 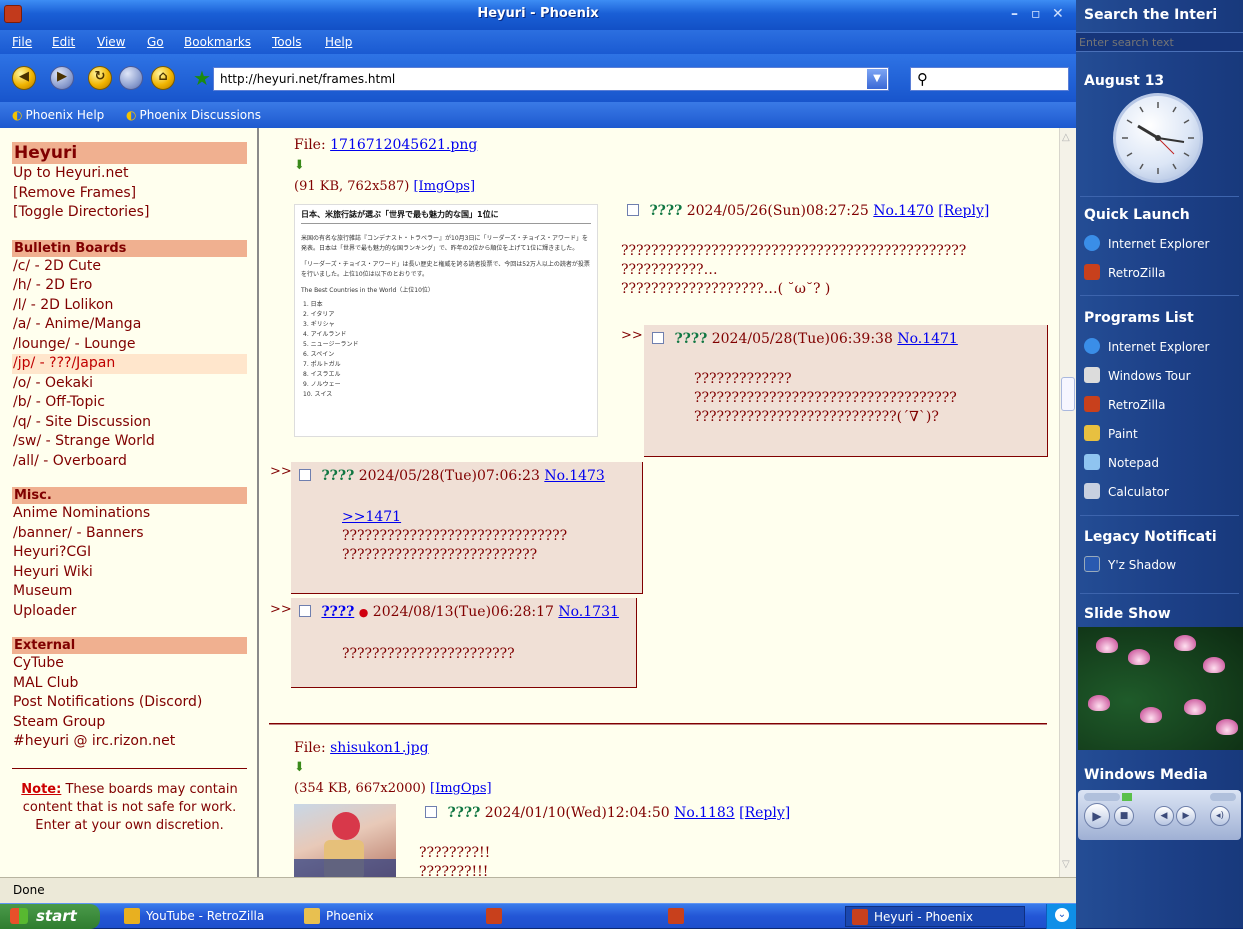 What do you see at coordinates (129, 664) in the screenshot?
I see `external-link: CyTube` at bounding box center [129, 664].